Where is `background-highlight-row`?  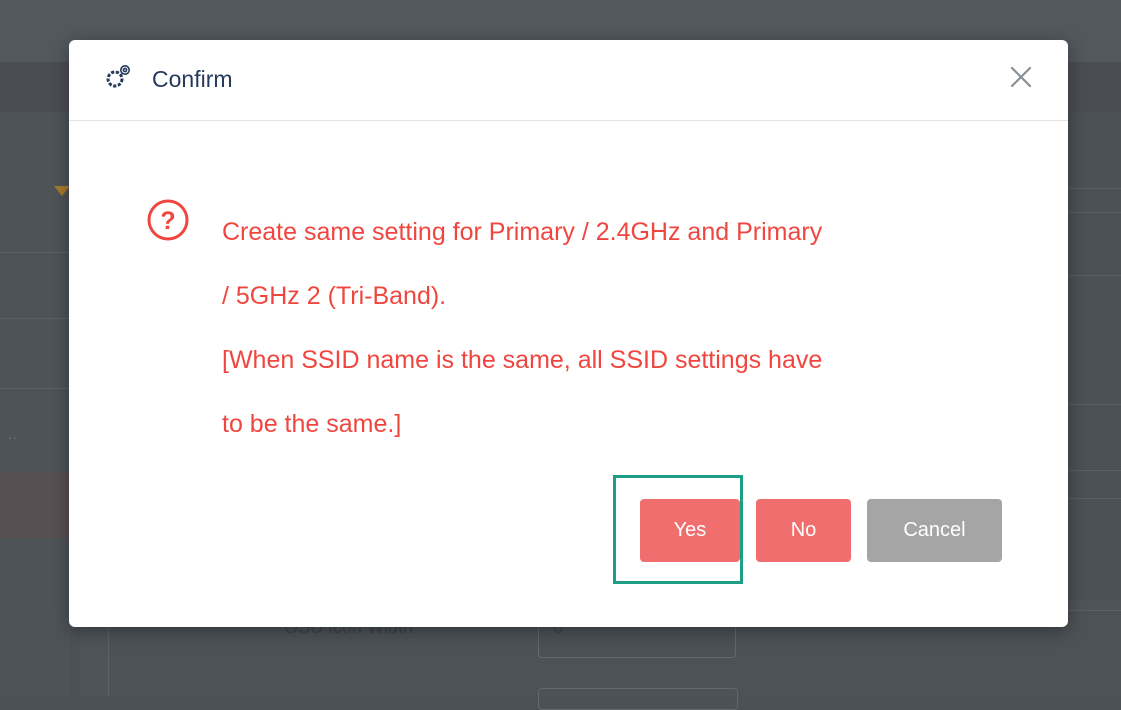 background-highlight-row is located at coordinates (35, 505).